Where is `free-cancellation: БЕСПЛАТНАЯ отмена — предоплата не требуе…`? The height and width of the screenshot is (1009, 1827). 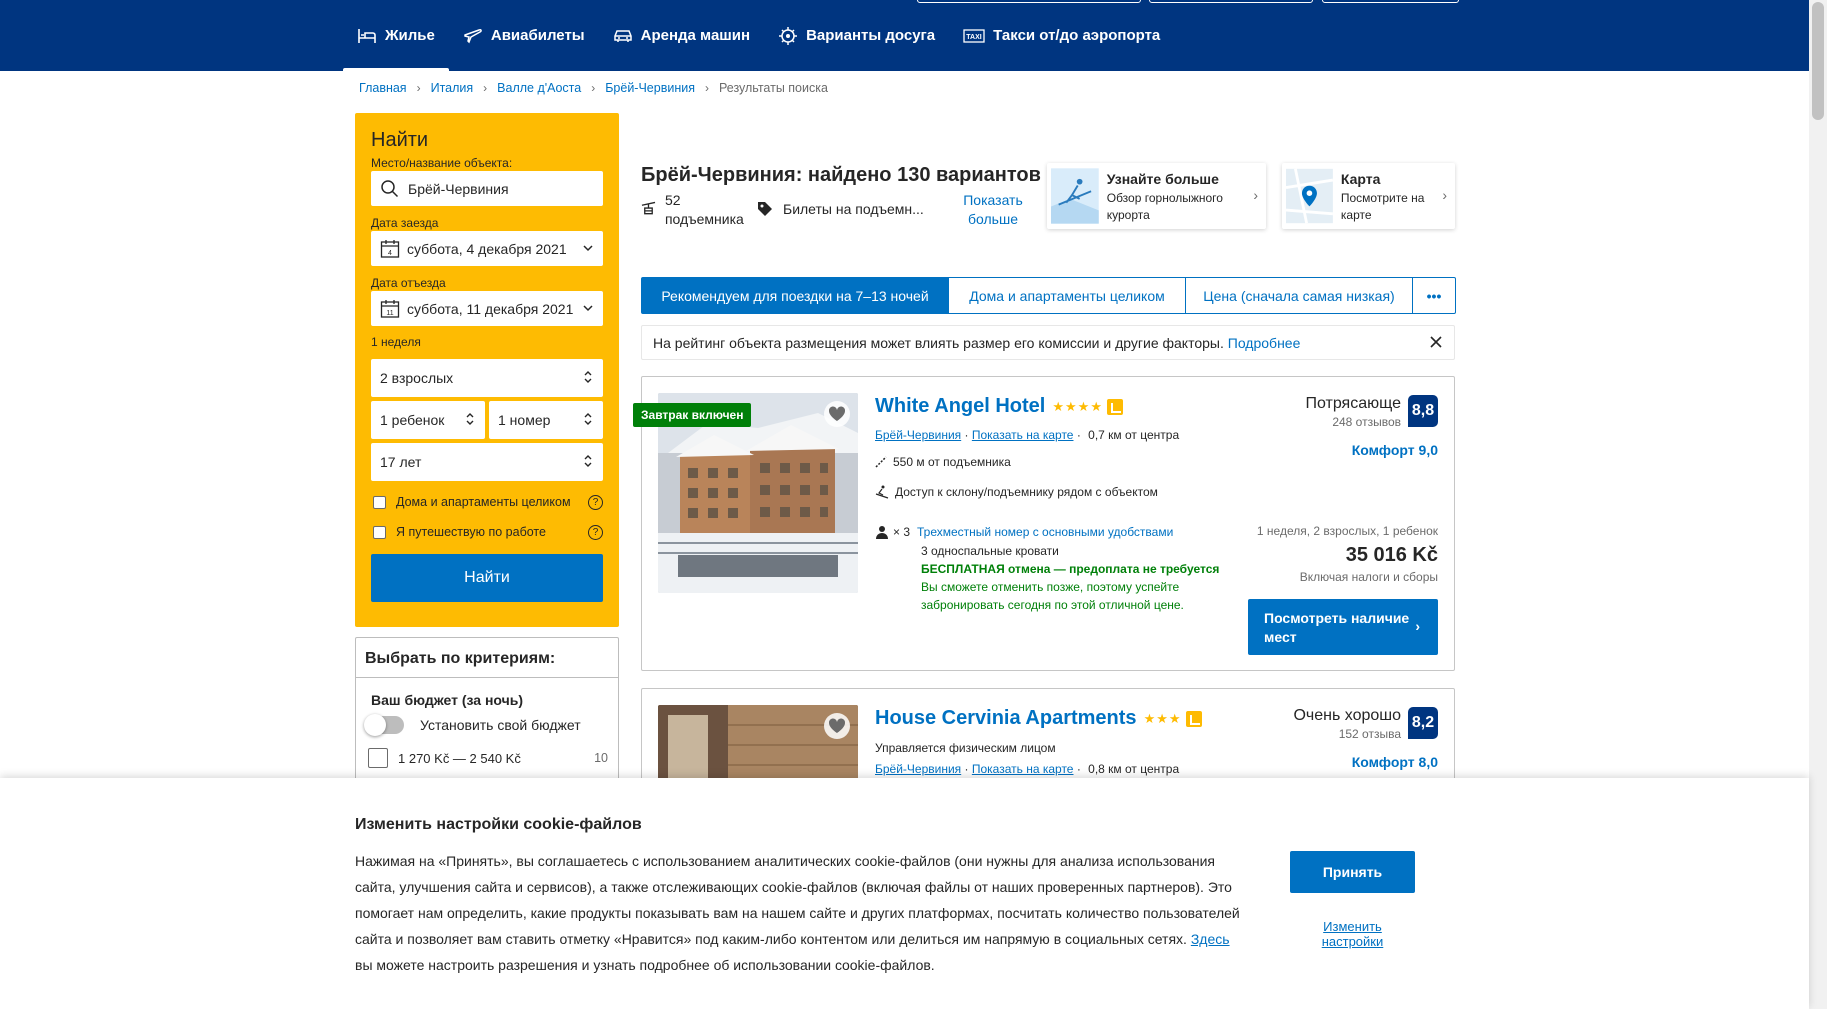 free-cancellation: БЕСПЛАТНАЯ отмена — предоплата не требуе… is located at coordinates (1070, 569).